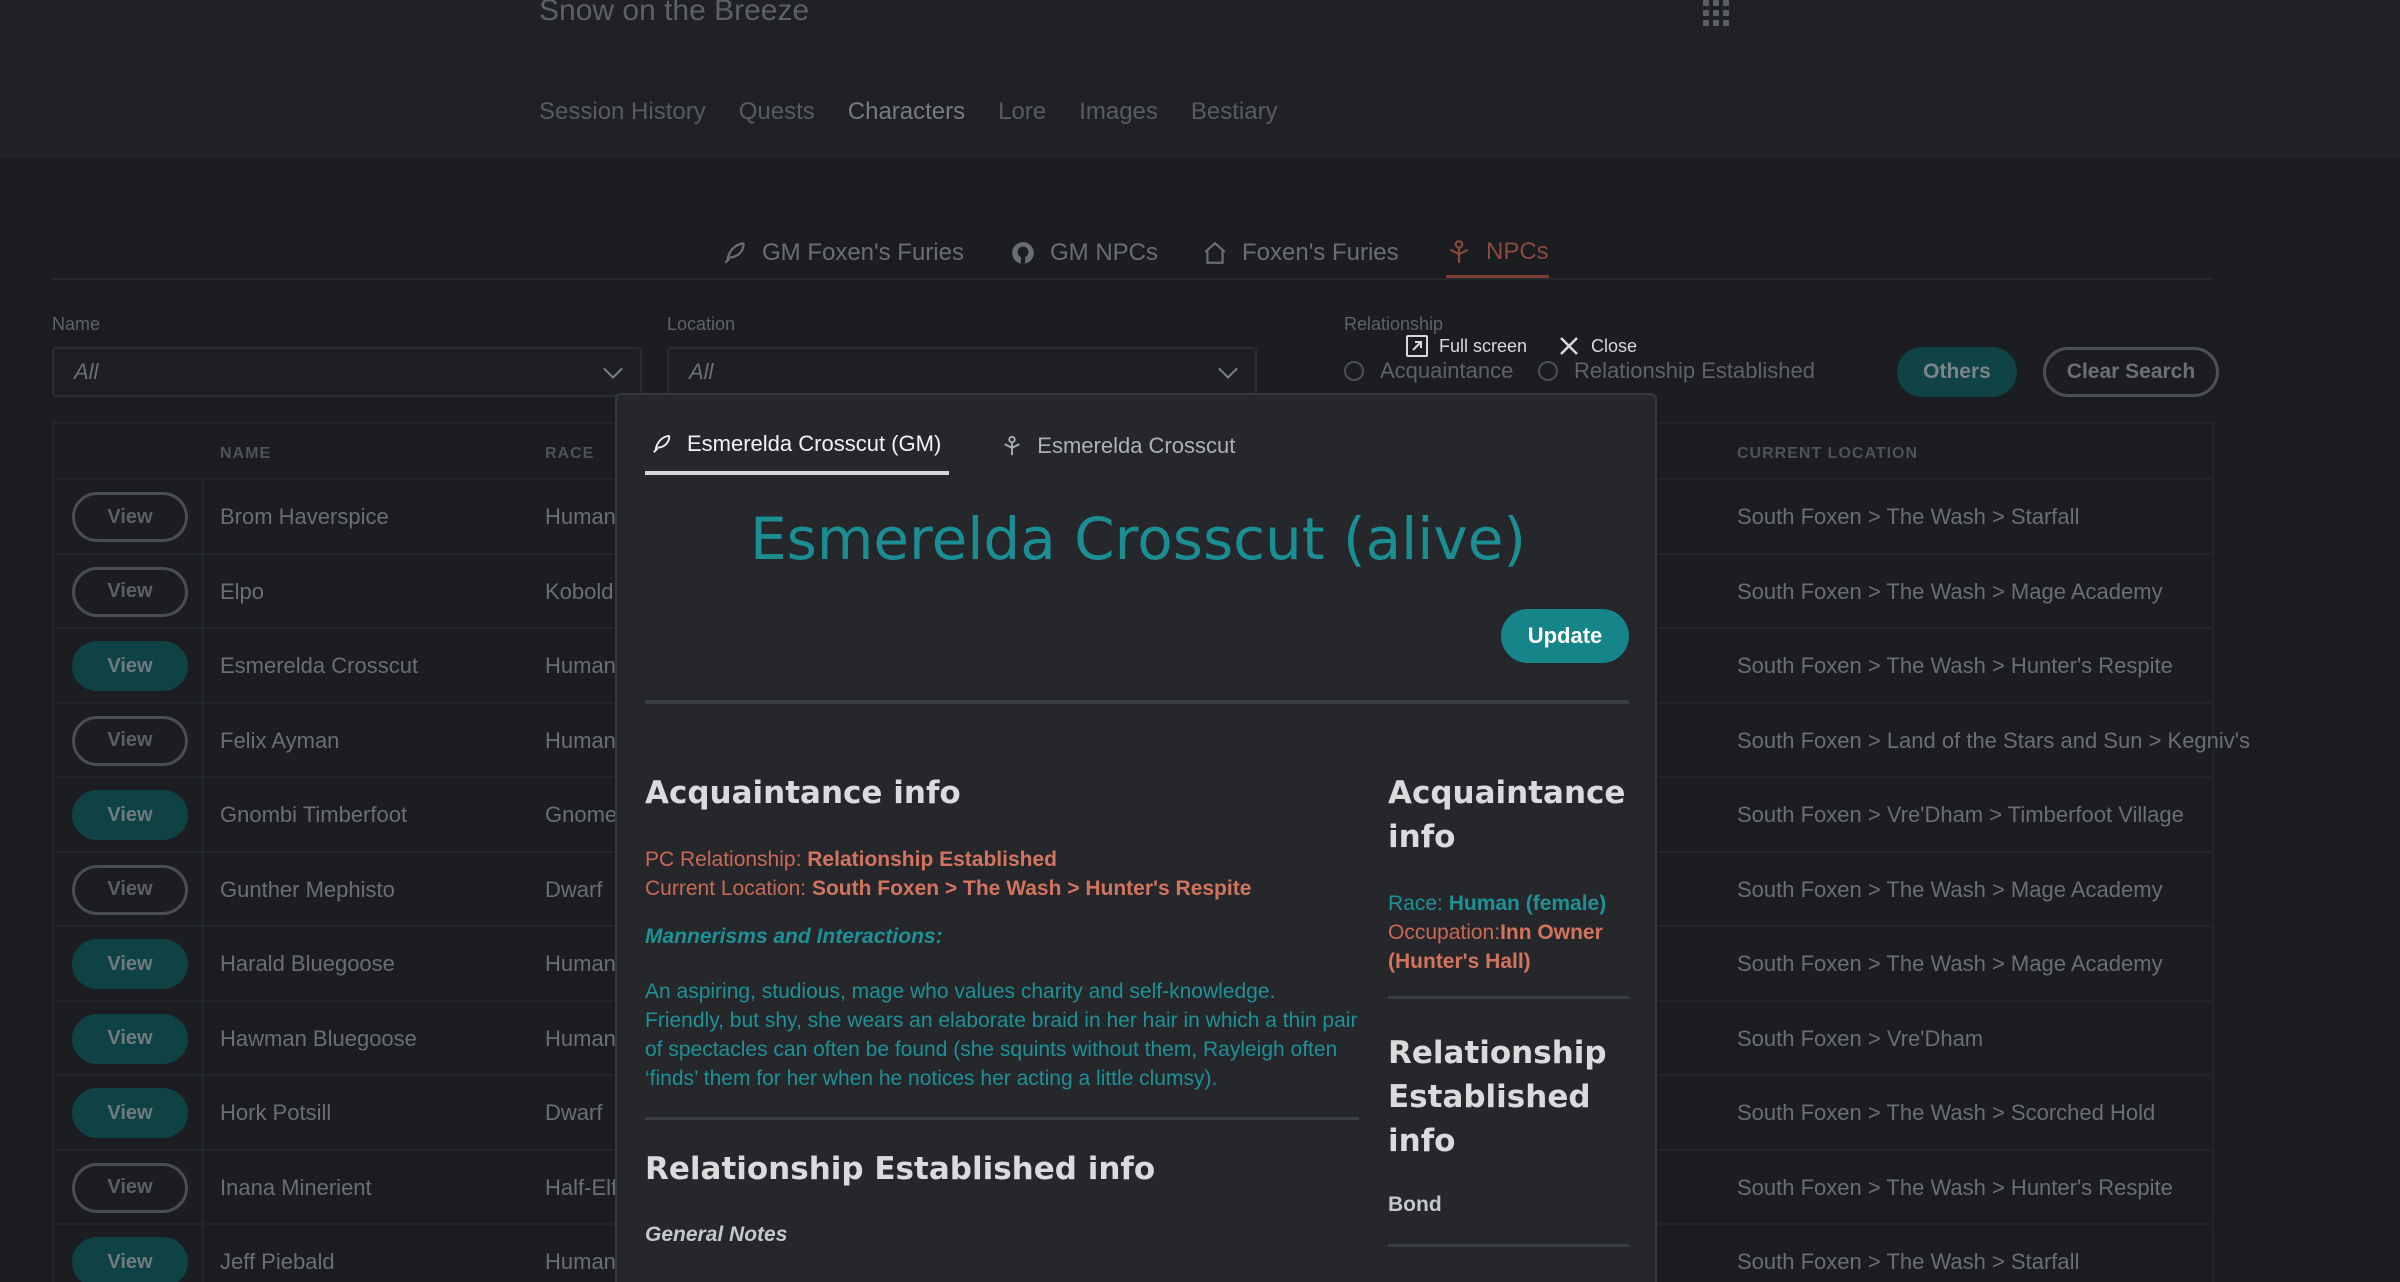 Image resolution: width=2400 pixels, height=1282 pixels. I want to click on npc-location: South Foxen > The Wash > Starfall, so click(1908, 1261).